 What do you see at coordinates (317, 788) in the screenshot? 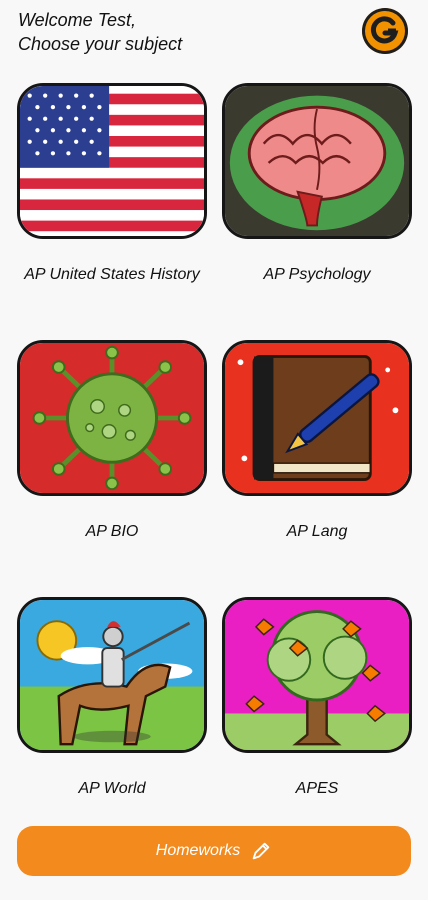
I see `subject-label: APES` at bounding box center [317, 788].